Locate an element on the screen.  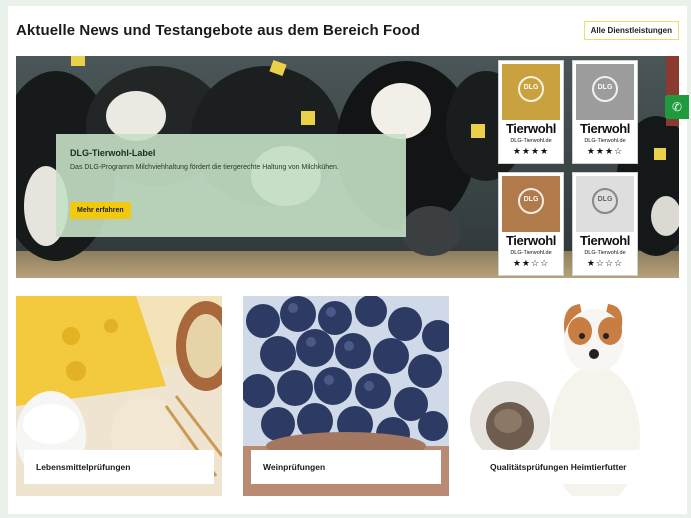
badge-stars: ★★☆☆ is located at coordinates (531, 263).